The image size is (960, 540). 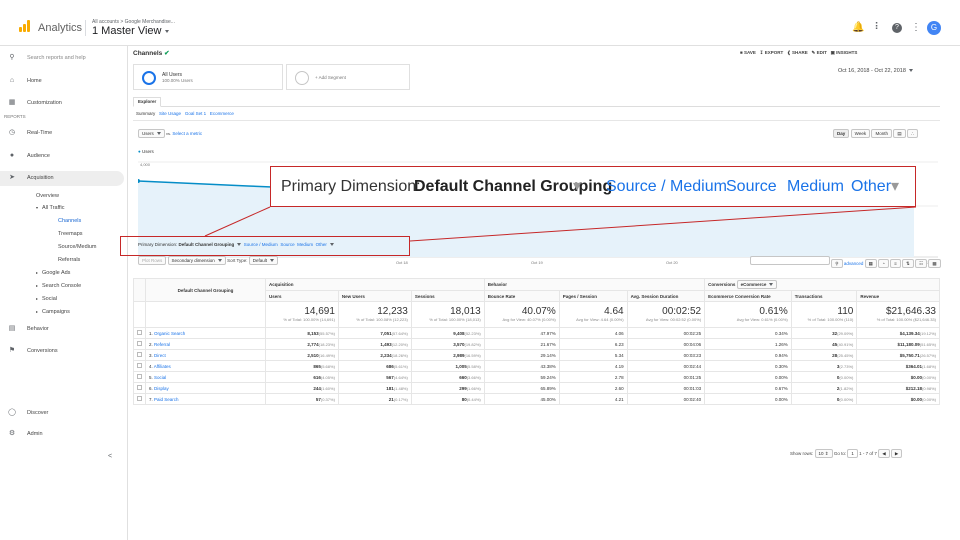 What do you see at coordinates (187, 133) in the screenshot?
I see `select-metric-link: Select a metric` at bounding box center [187, 133].